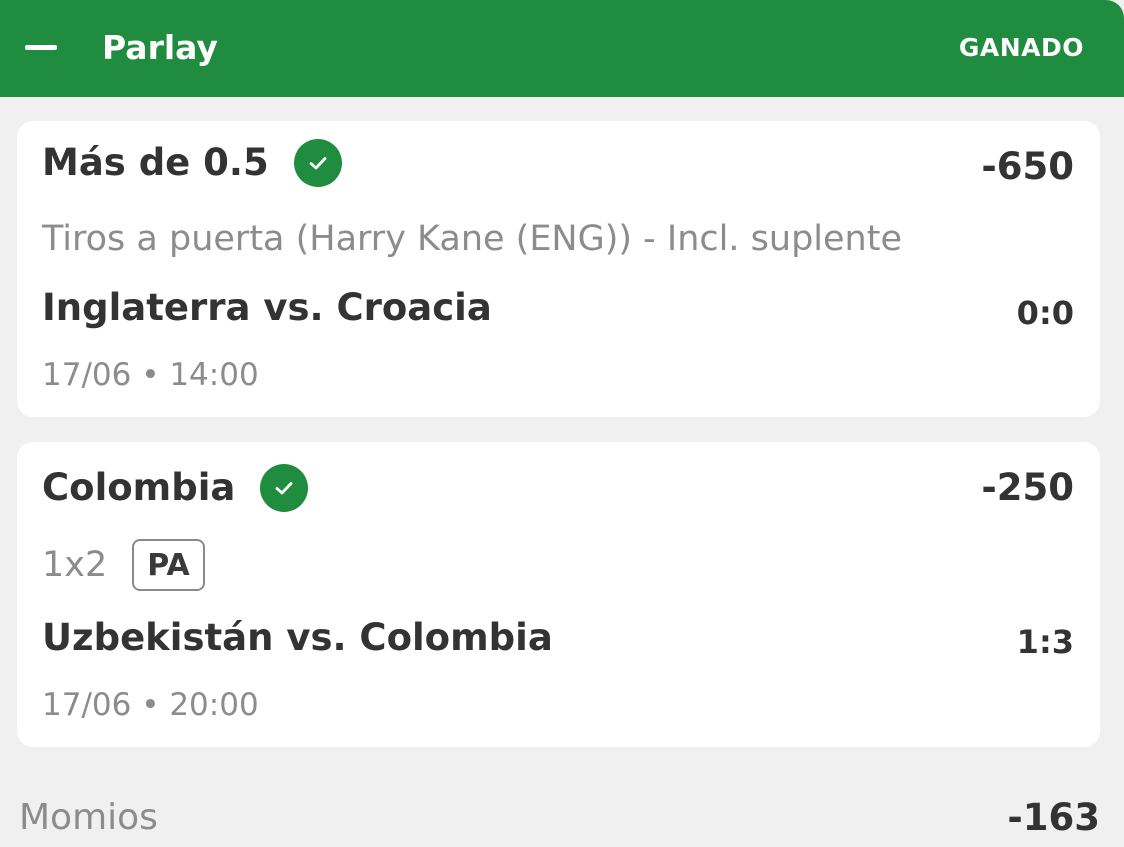 Image resolution: width=1124 pixels, height=847 pixels. Describe the element at coordinates (1027, 487) in the screenshot. I see `selection-odds: -250` at that location.